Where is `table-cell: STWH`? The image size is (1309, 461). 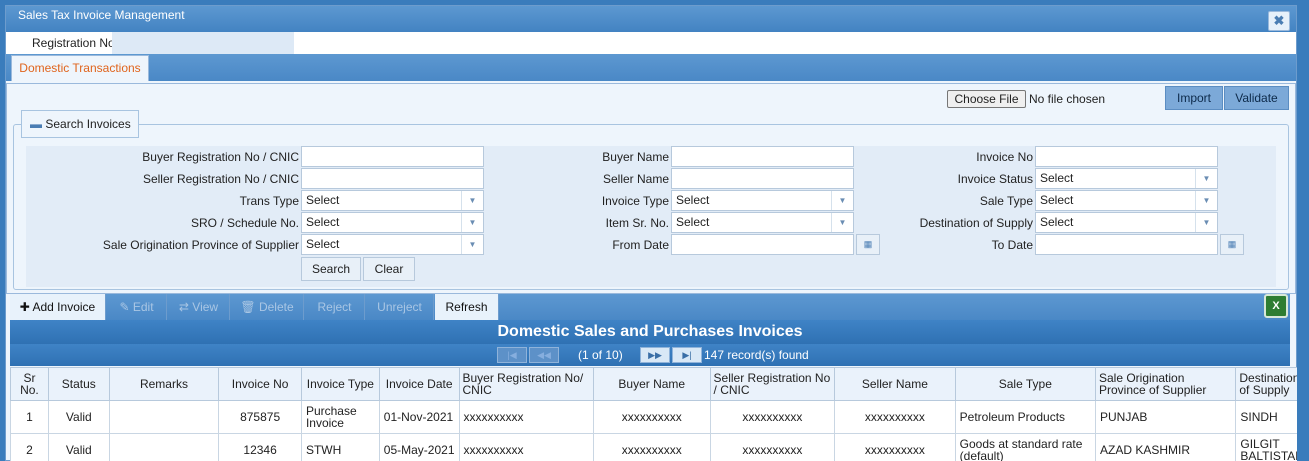
table-cell: STWH is located at coordinates (340, 447).